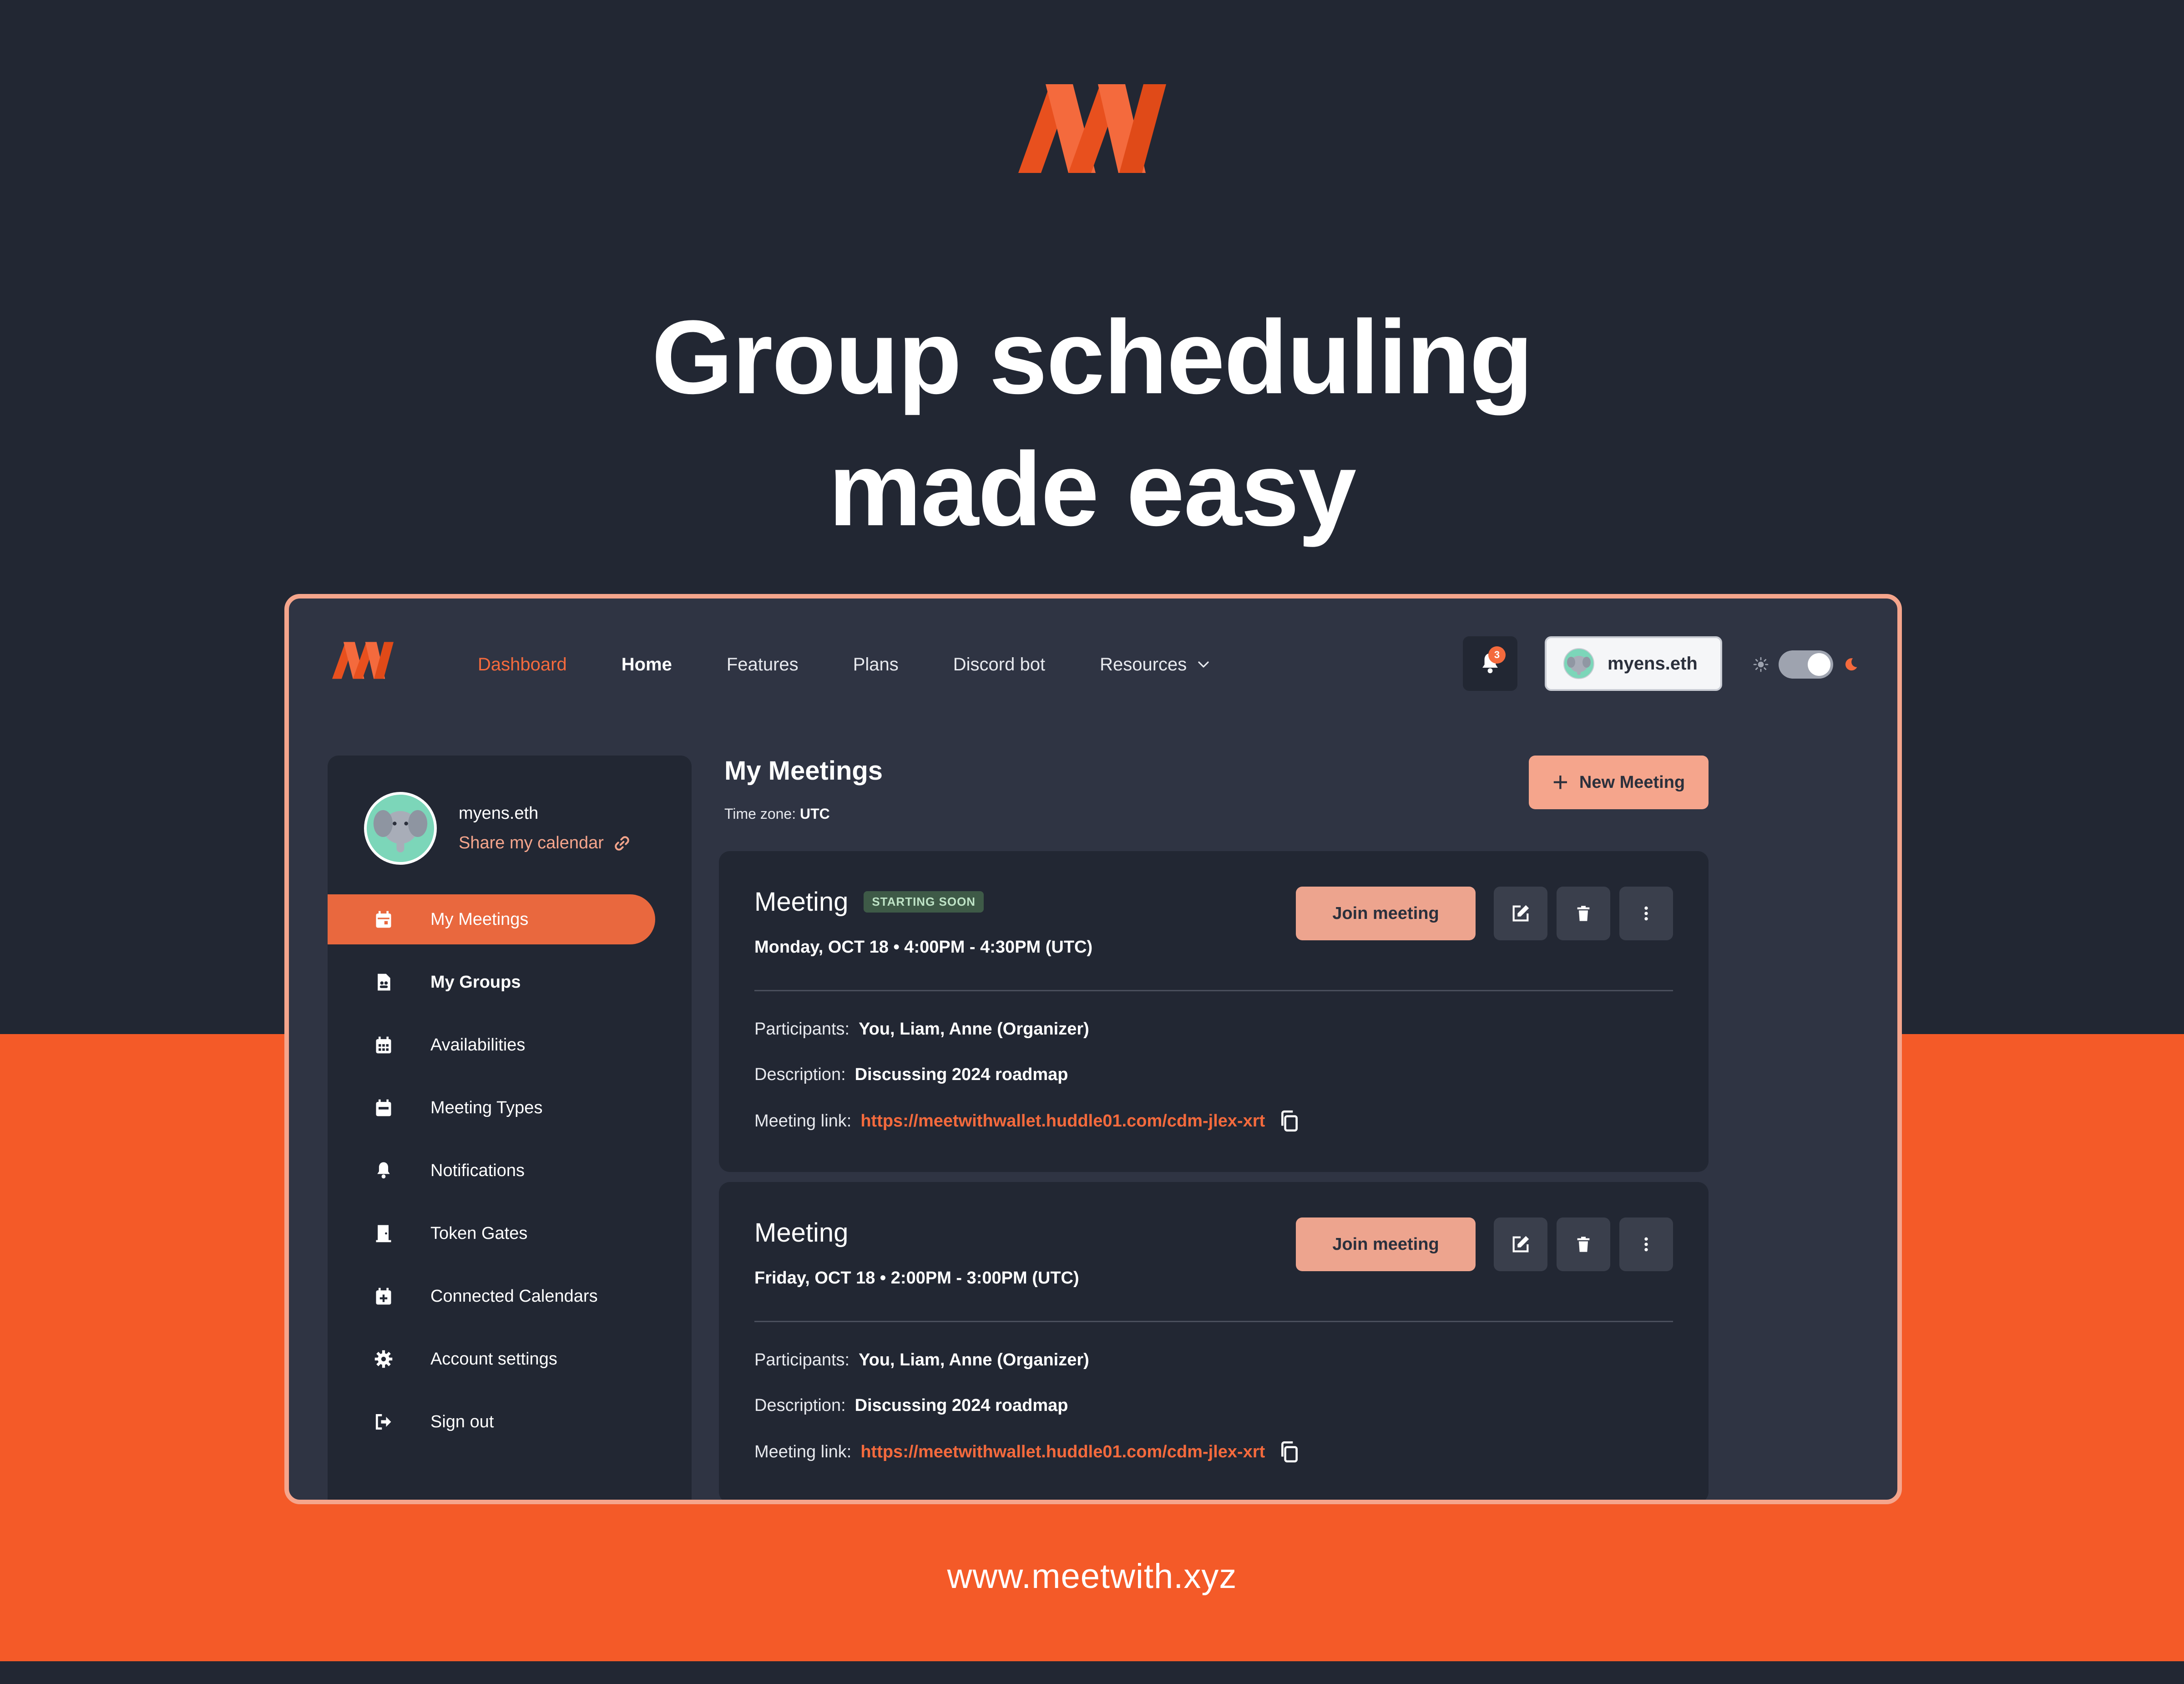  What do you see at coordinates (383, 1359) in the screenshot?
I see `gear-icon` at bounding box center [383, 1359].